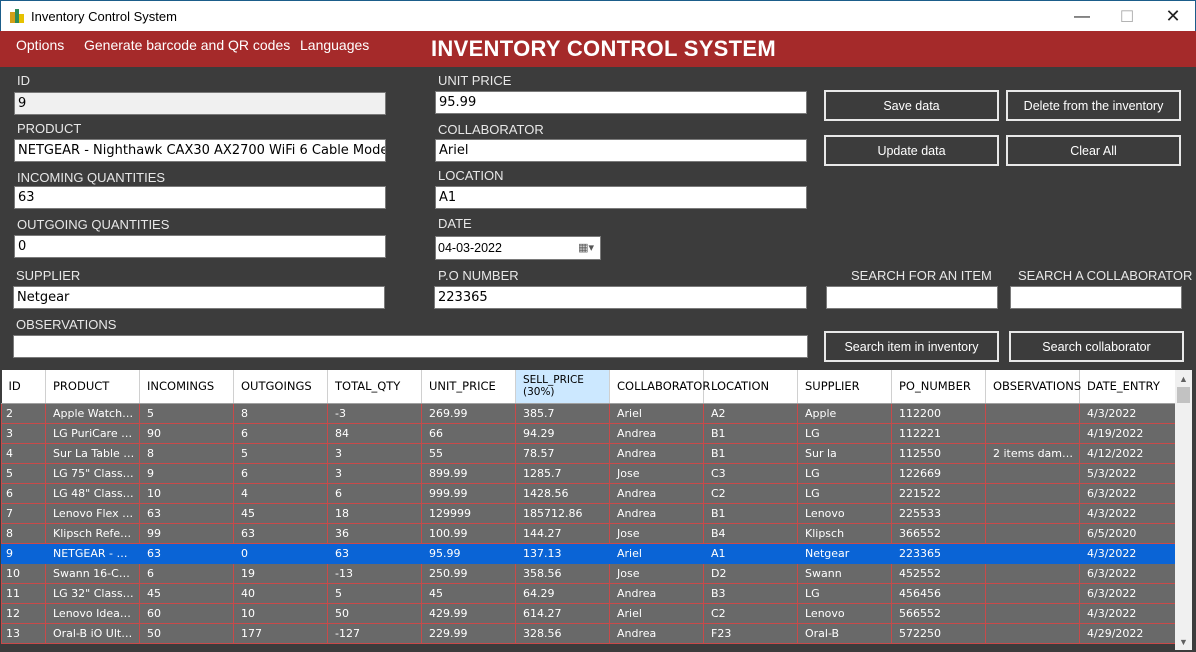 The height and width of the screenshot is (652, 1196). Describe the element at coordinates (911, 346) in the screenshot. I see `search-item-button: Search item in inventory` at that location.